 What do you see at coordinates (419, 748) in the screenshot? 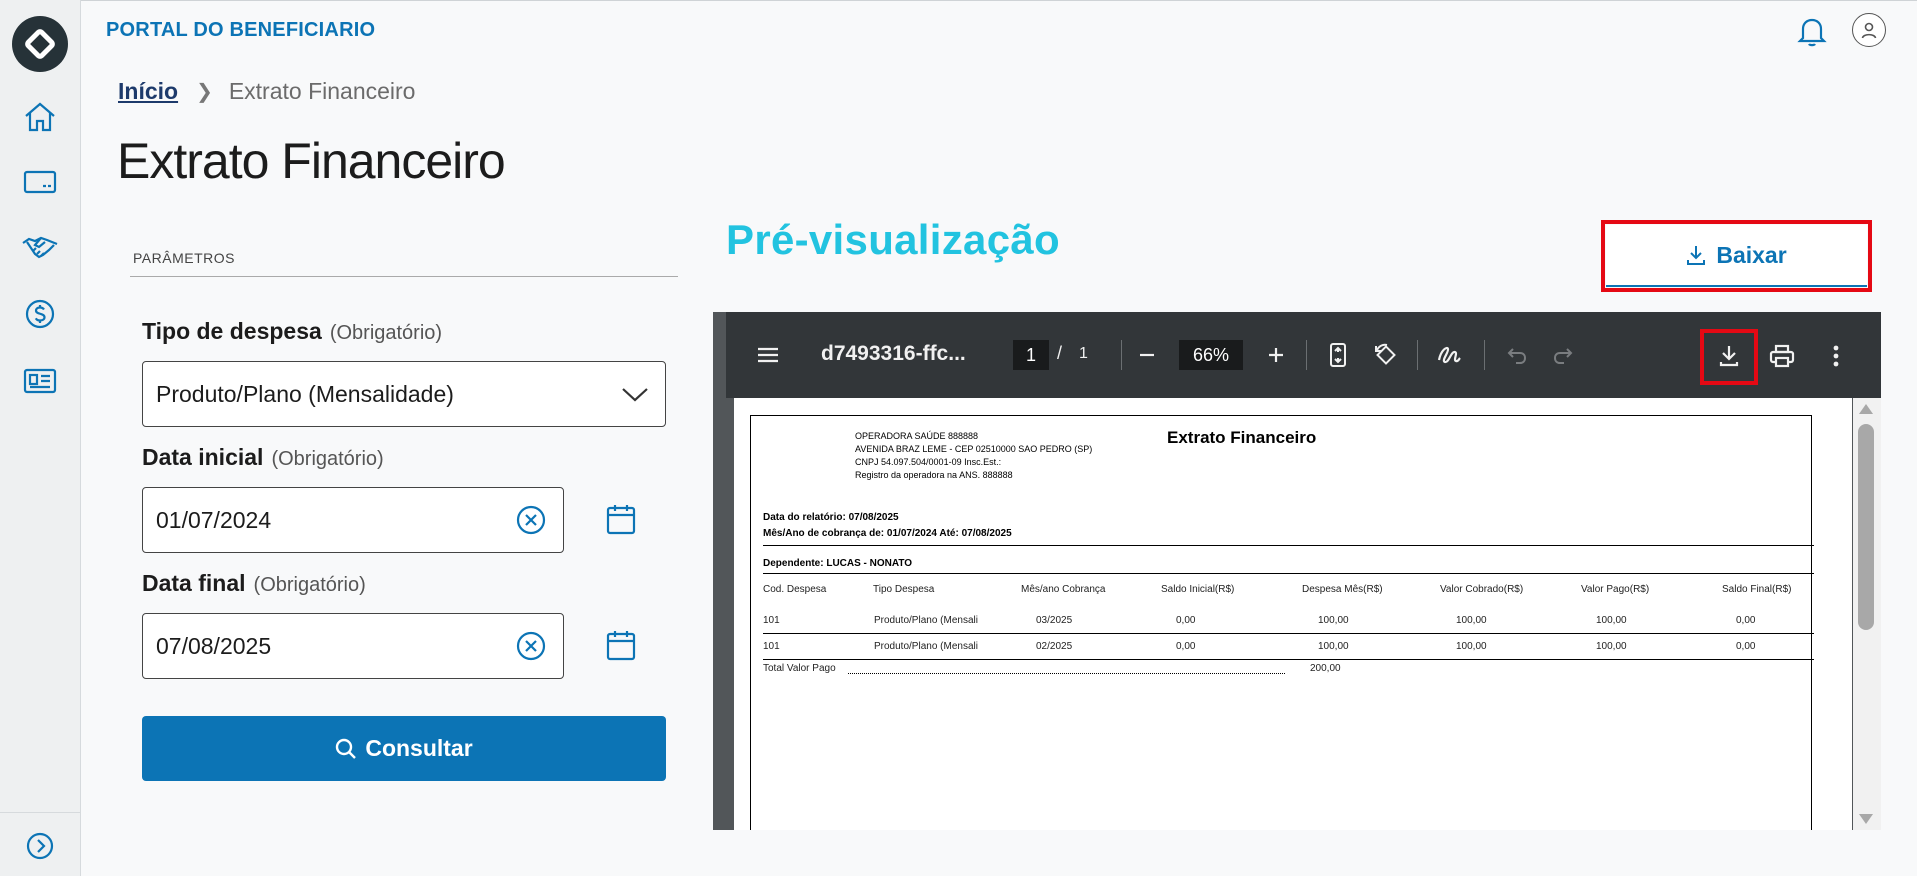
I see `consultar-label: Consultar` at bounding box center [419, 748].